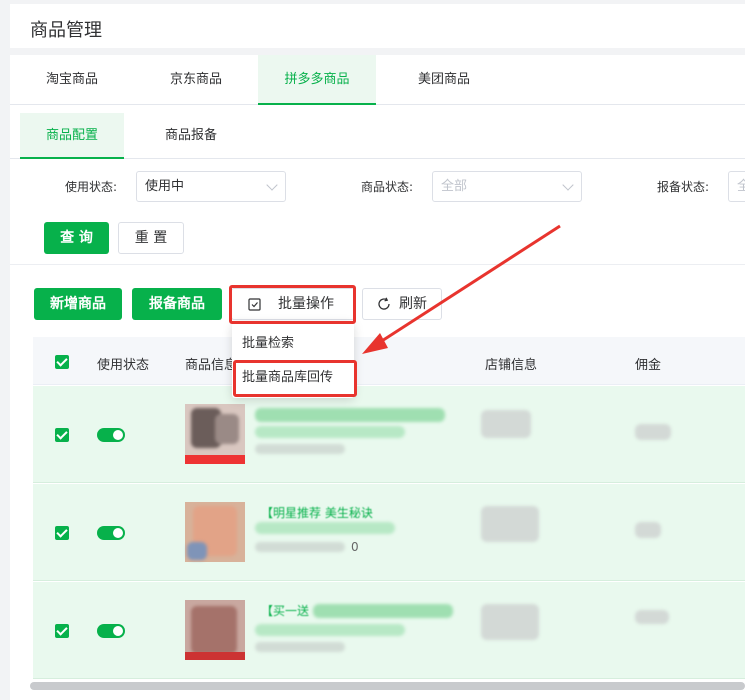 This screenshot has height=700, width=745. What do you see at coordinates (387, 686) in the screenshot?
I see `horizontal-scrollbar` at bounding box center [387, 686].